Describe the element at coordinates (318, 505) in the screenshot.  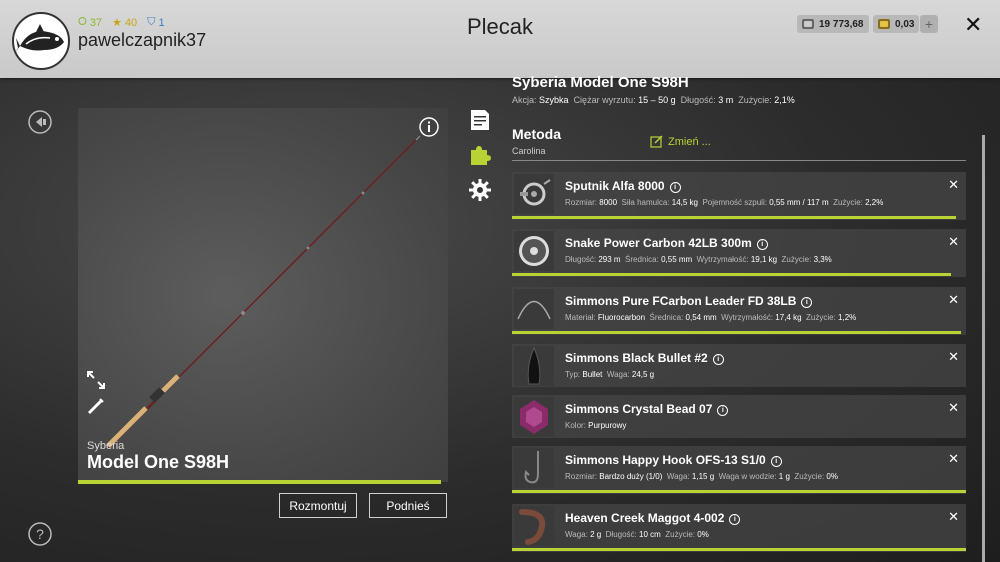
I see `dismount-button: Rozmontuj` at that location.